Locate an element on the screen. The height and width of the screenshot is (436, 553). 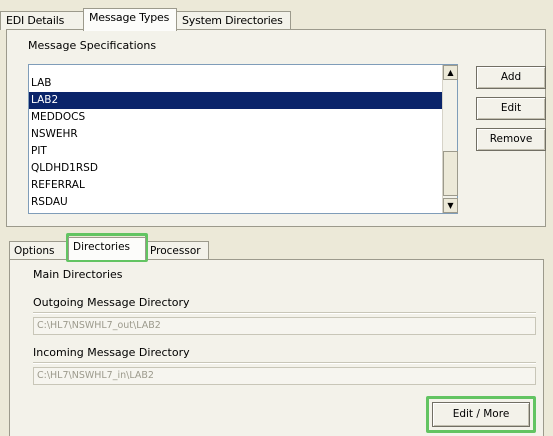
incoming-directory-field: C:\HL7\NSWHL7_in\LAB2 is located at coordinates (284, 376).